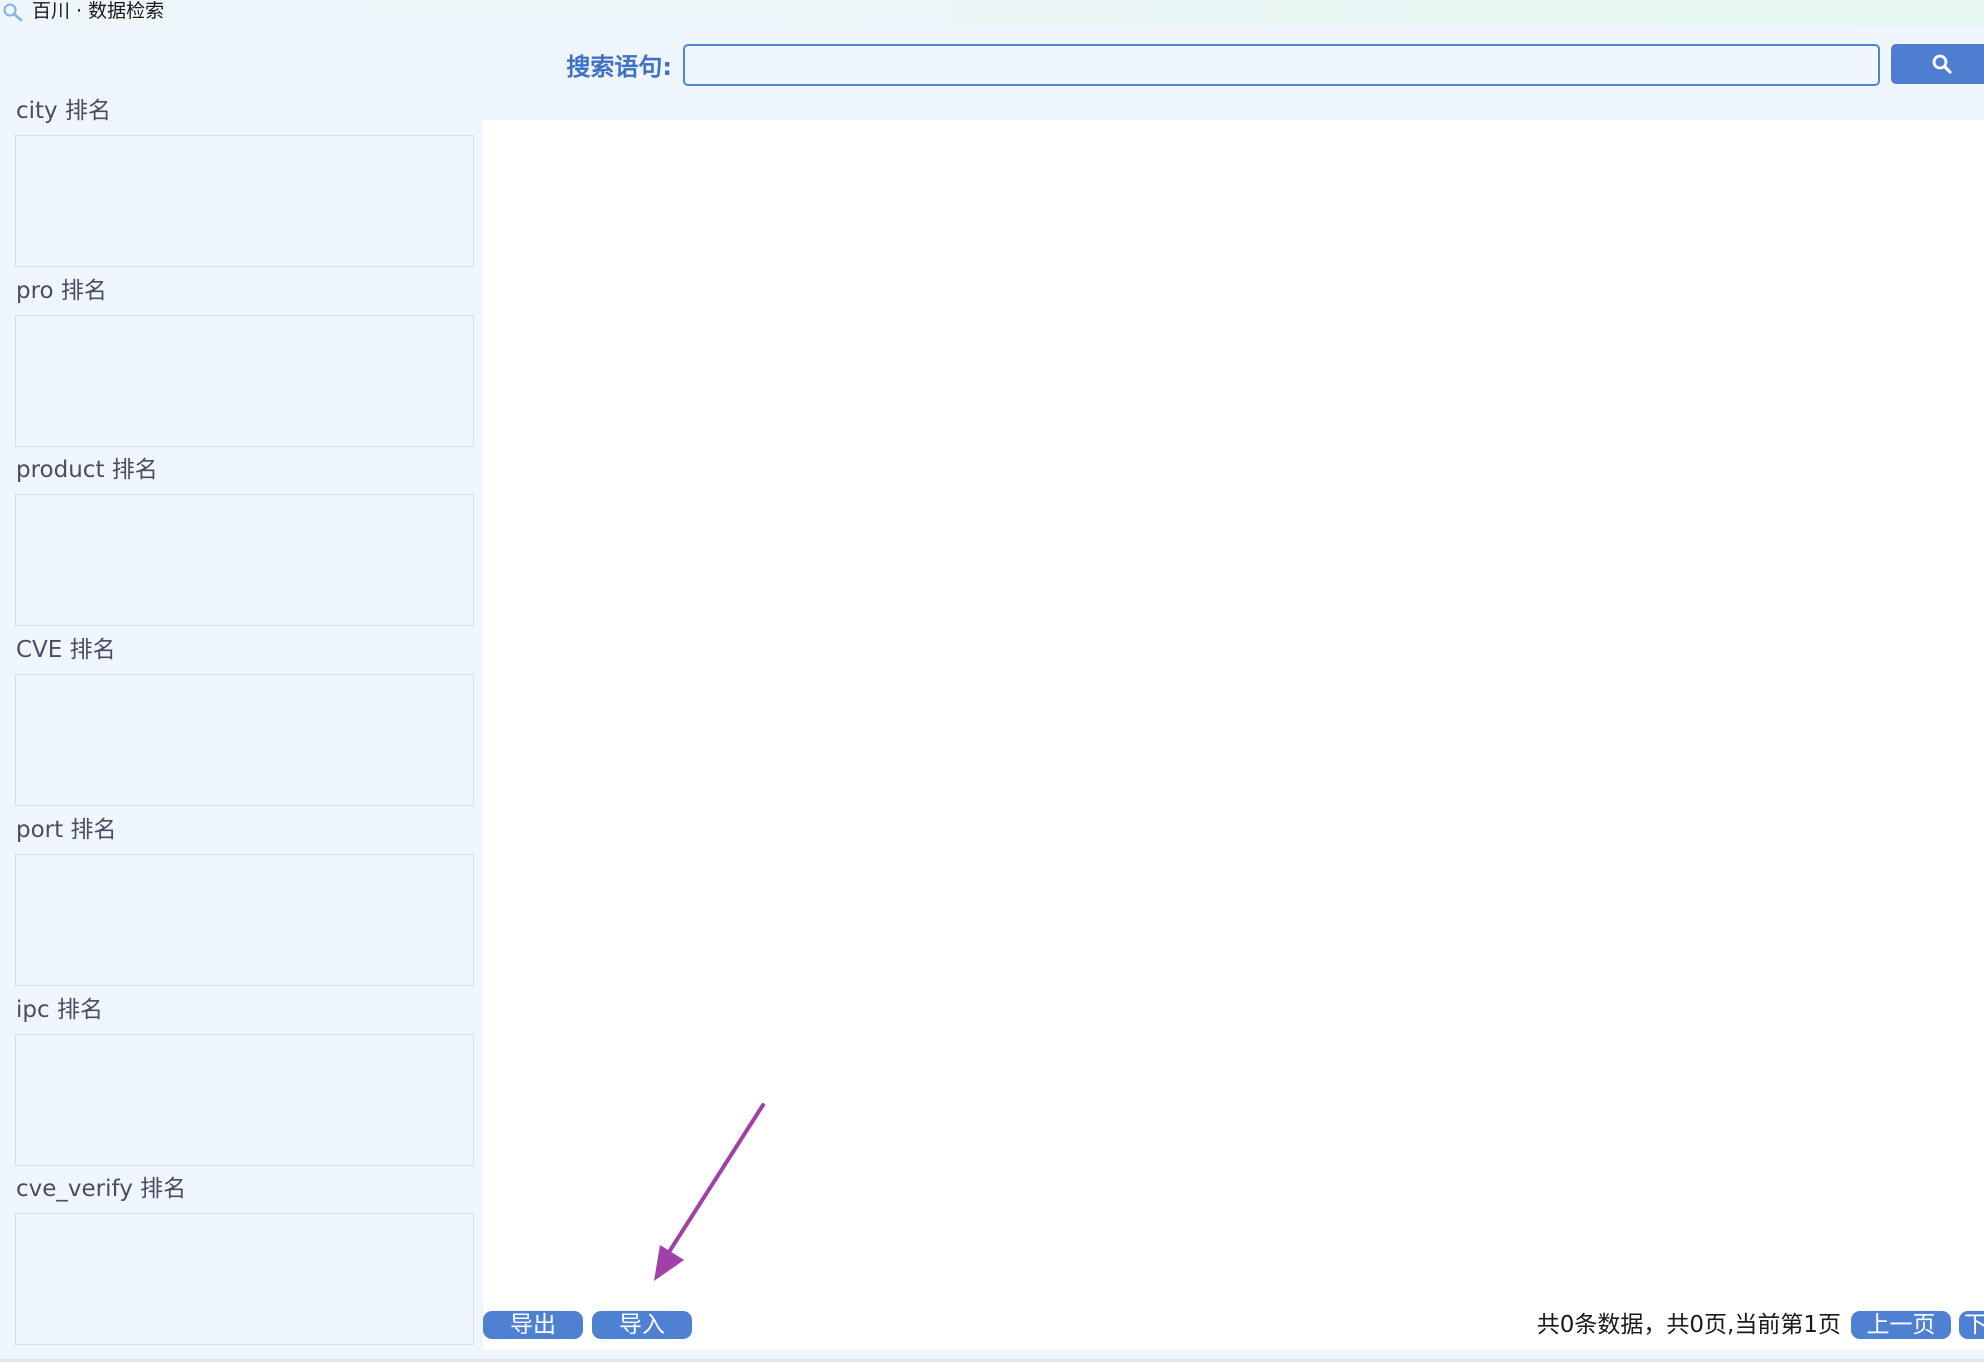 This screenshot has height=1362, width=1984. Describe the element at coordinates (1971, 1325) in the screenshot. I see `next-page-button: 下一页` at that location.